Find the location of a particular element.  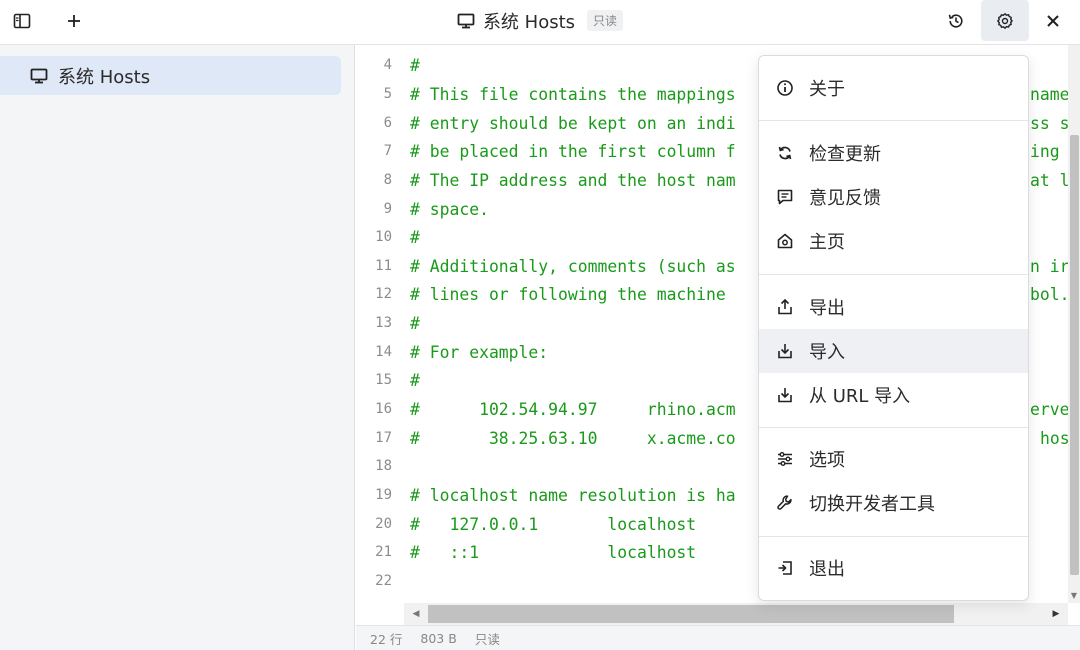

code-line: 5 # This file contains the mappings is located at coordinates (546, 94).